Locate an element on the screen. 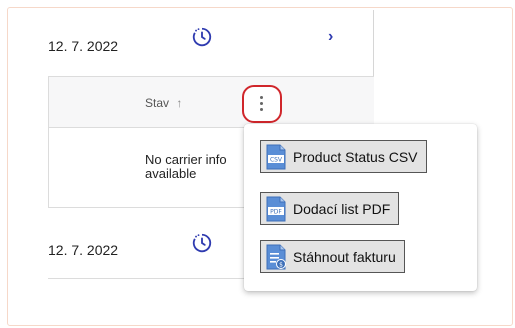  menu-item-product-status-csv: CSV Product Status CSV is located at coordinates (343, 156).